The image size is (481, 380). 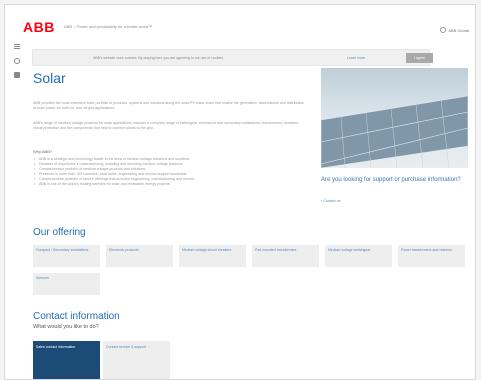 I want to click on offering-tile-label: Power transformers and reactors, so click(x=426, y=250).